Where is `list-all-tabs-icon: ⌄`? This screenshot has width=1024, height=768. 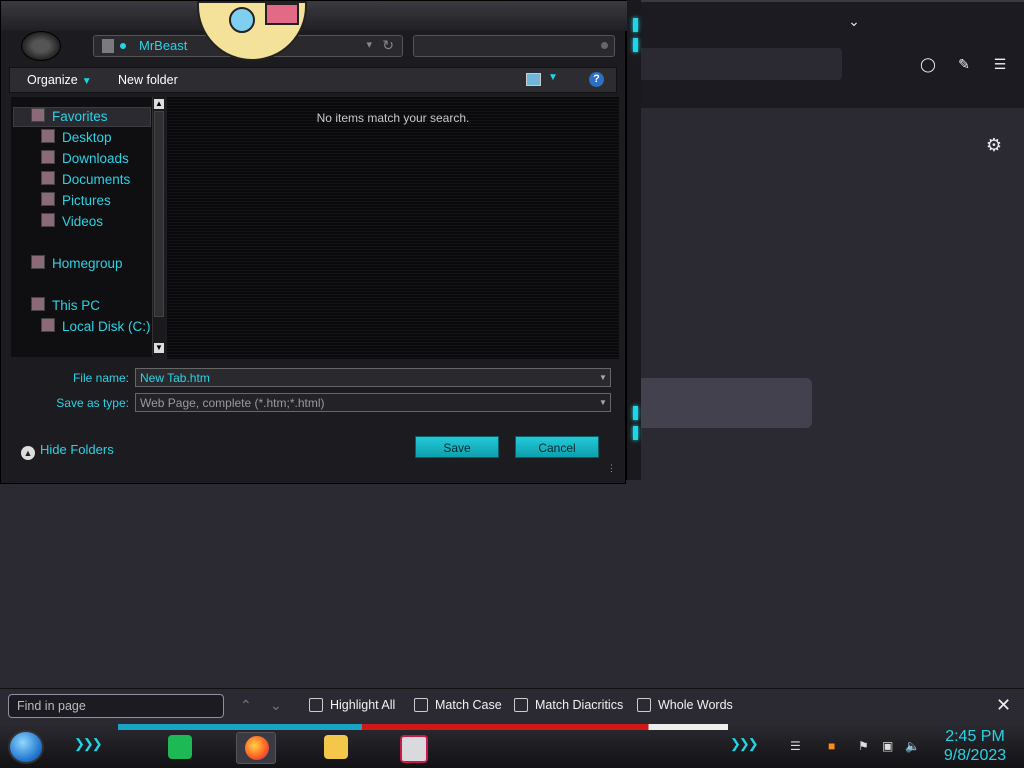 list-all-tabs-icon: ⌄ is located at coordinates (854, 21).